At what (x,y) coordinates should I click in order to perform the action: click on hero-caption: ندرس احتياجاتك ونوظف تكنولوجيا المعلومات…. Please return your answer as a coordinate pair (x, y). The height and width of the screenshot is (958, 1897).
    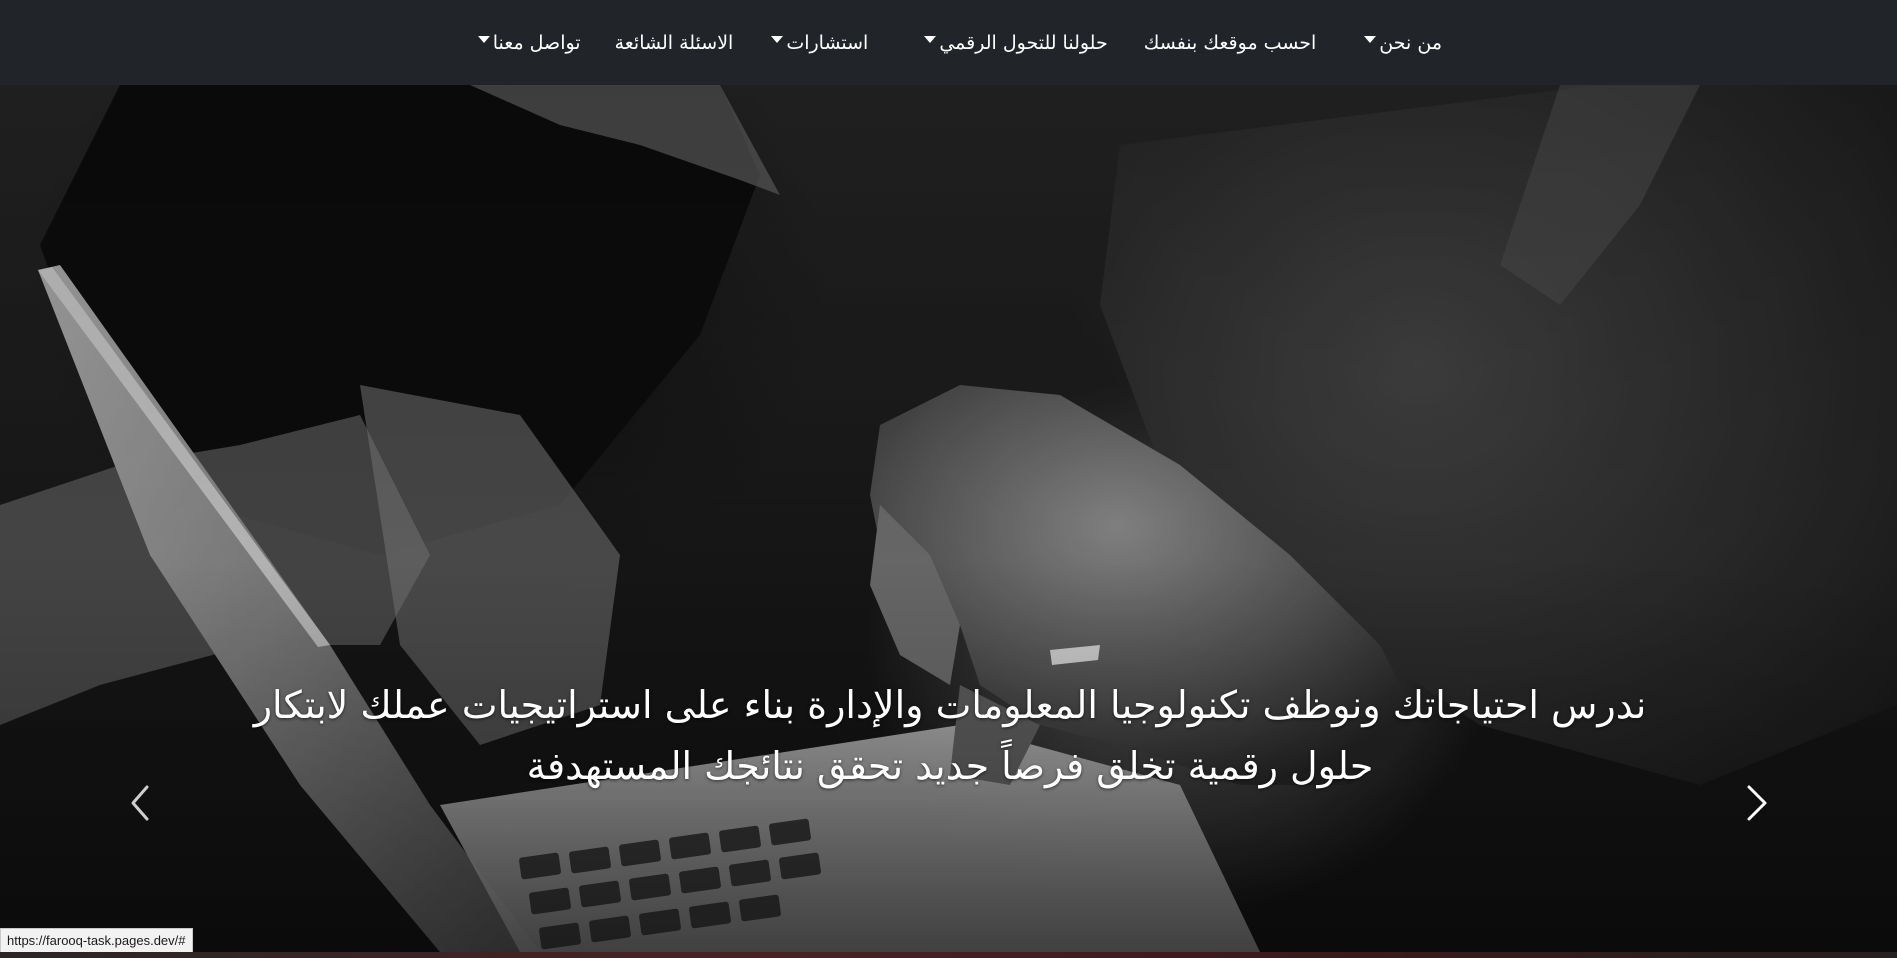
    Looking at the image, I should click on (950, 735).